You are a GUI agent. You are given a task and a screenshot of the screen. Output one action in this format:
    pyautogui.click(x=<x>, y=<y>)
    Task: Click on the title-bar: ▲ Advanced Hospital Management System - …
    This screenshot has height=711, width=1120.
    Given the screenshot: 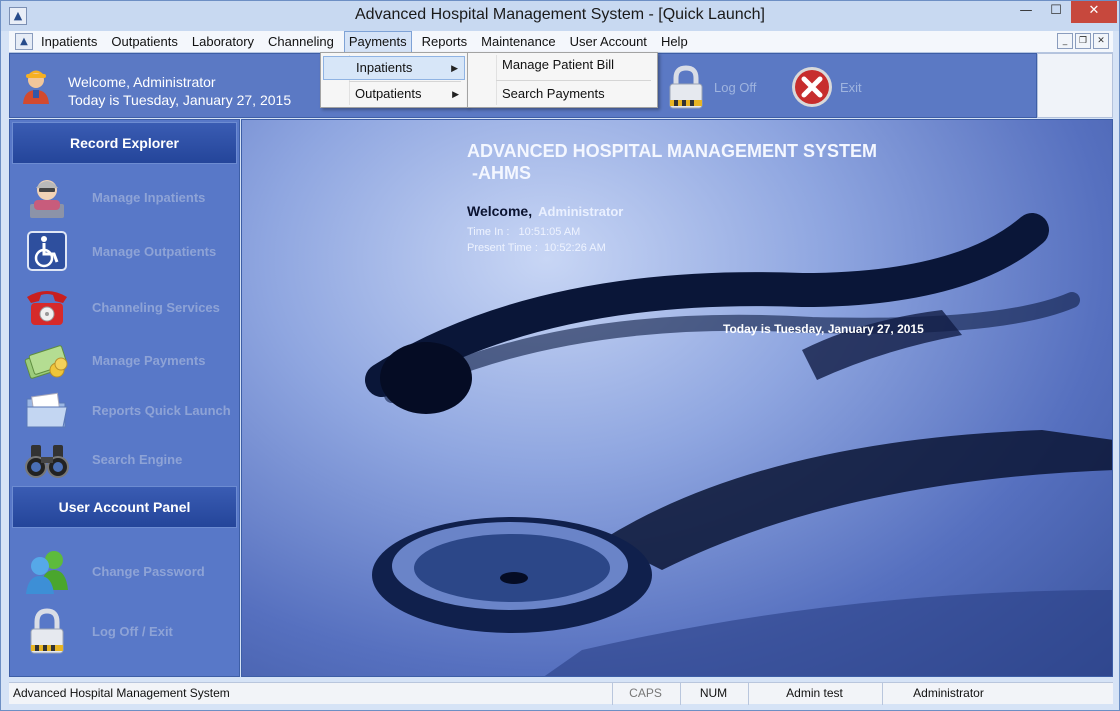 What is the action you would take?
    pyautogui.click(x=560, y=16)
    